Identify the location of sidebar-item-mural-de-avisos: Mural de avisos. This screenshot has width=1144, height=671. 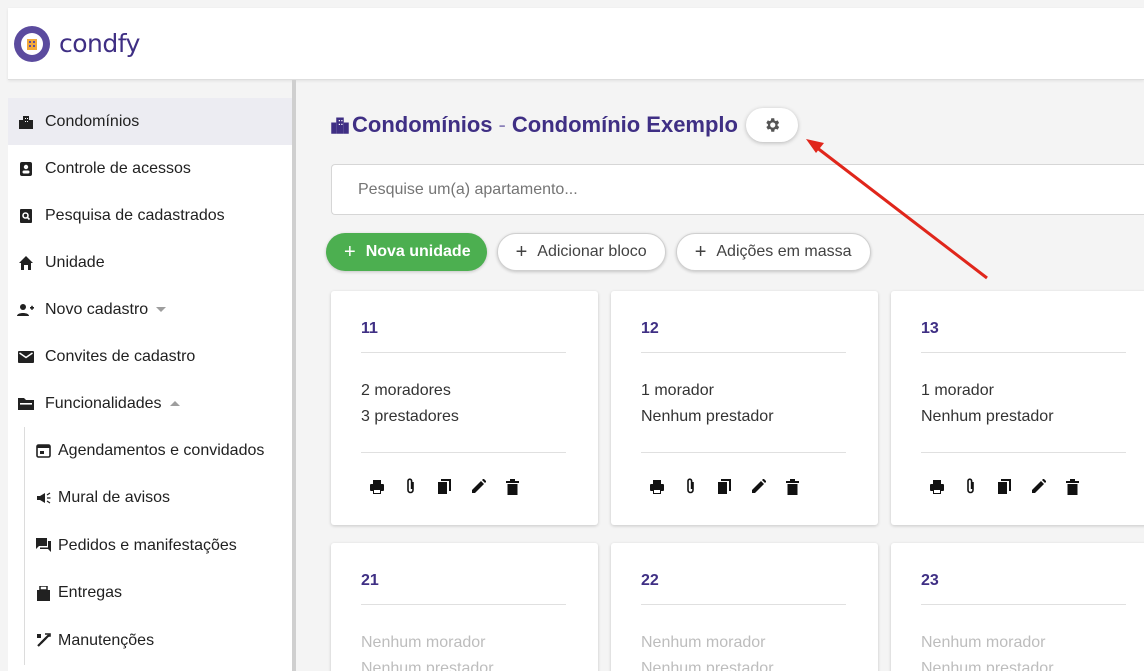
(150, 499).